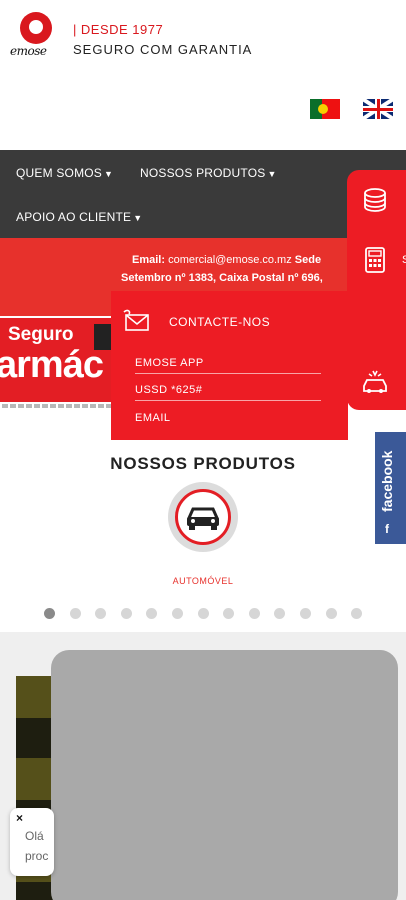 This screenshot has height=900, width=406. What do you see at coordinates (203, 463) in the screenshot?
I see `products-heading: NOSSOS PRODUTOS` at bounding box center [203, 463].